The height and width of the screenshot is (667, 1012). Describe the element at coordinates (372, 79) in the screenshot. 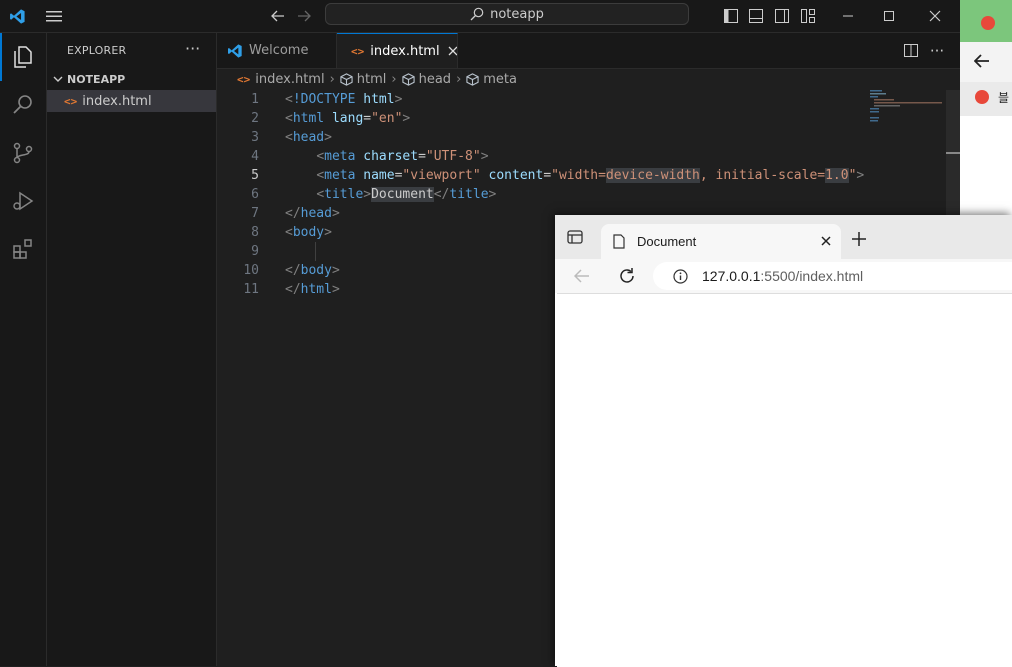

I see `breadcrumb-html: html` at that location.